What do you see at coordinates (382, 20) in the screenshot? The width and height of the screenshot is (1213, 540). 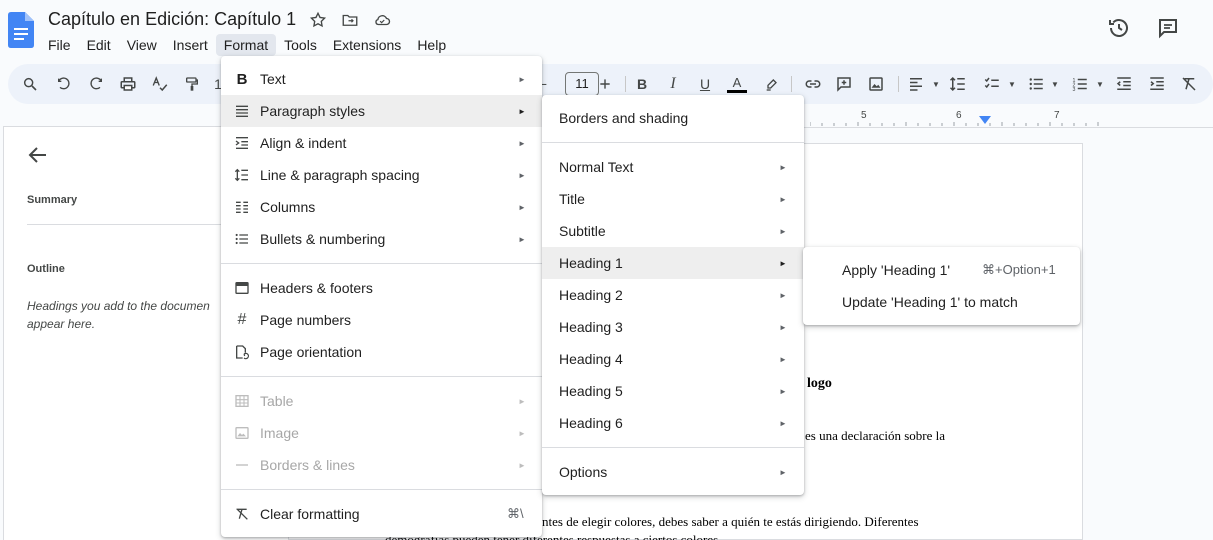 I see `cloud-saved-icon` at bounding box center [382, 20].